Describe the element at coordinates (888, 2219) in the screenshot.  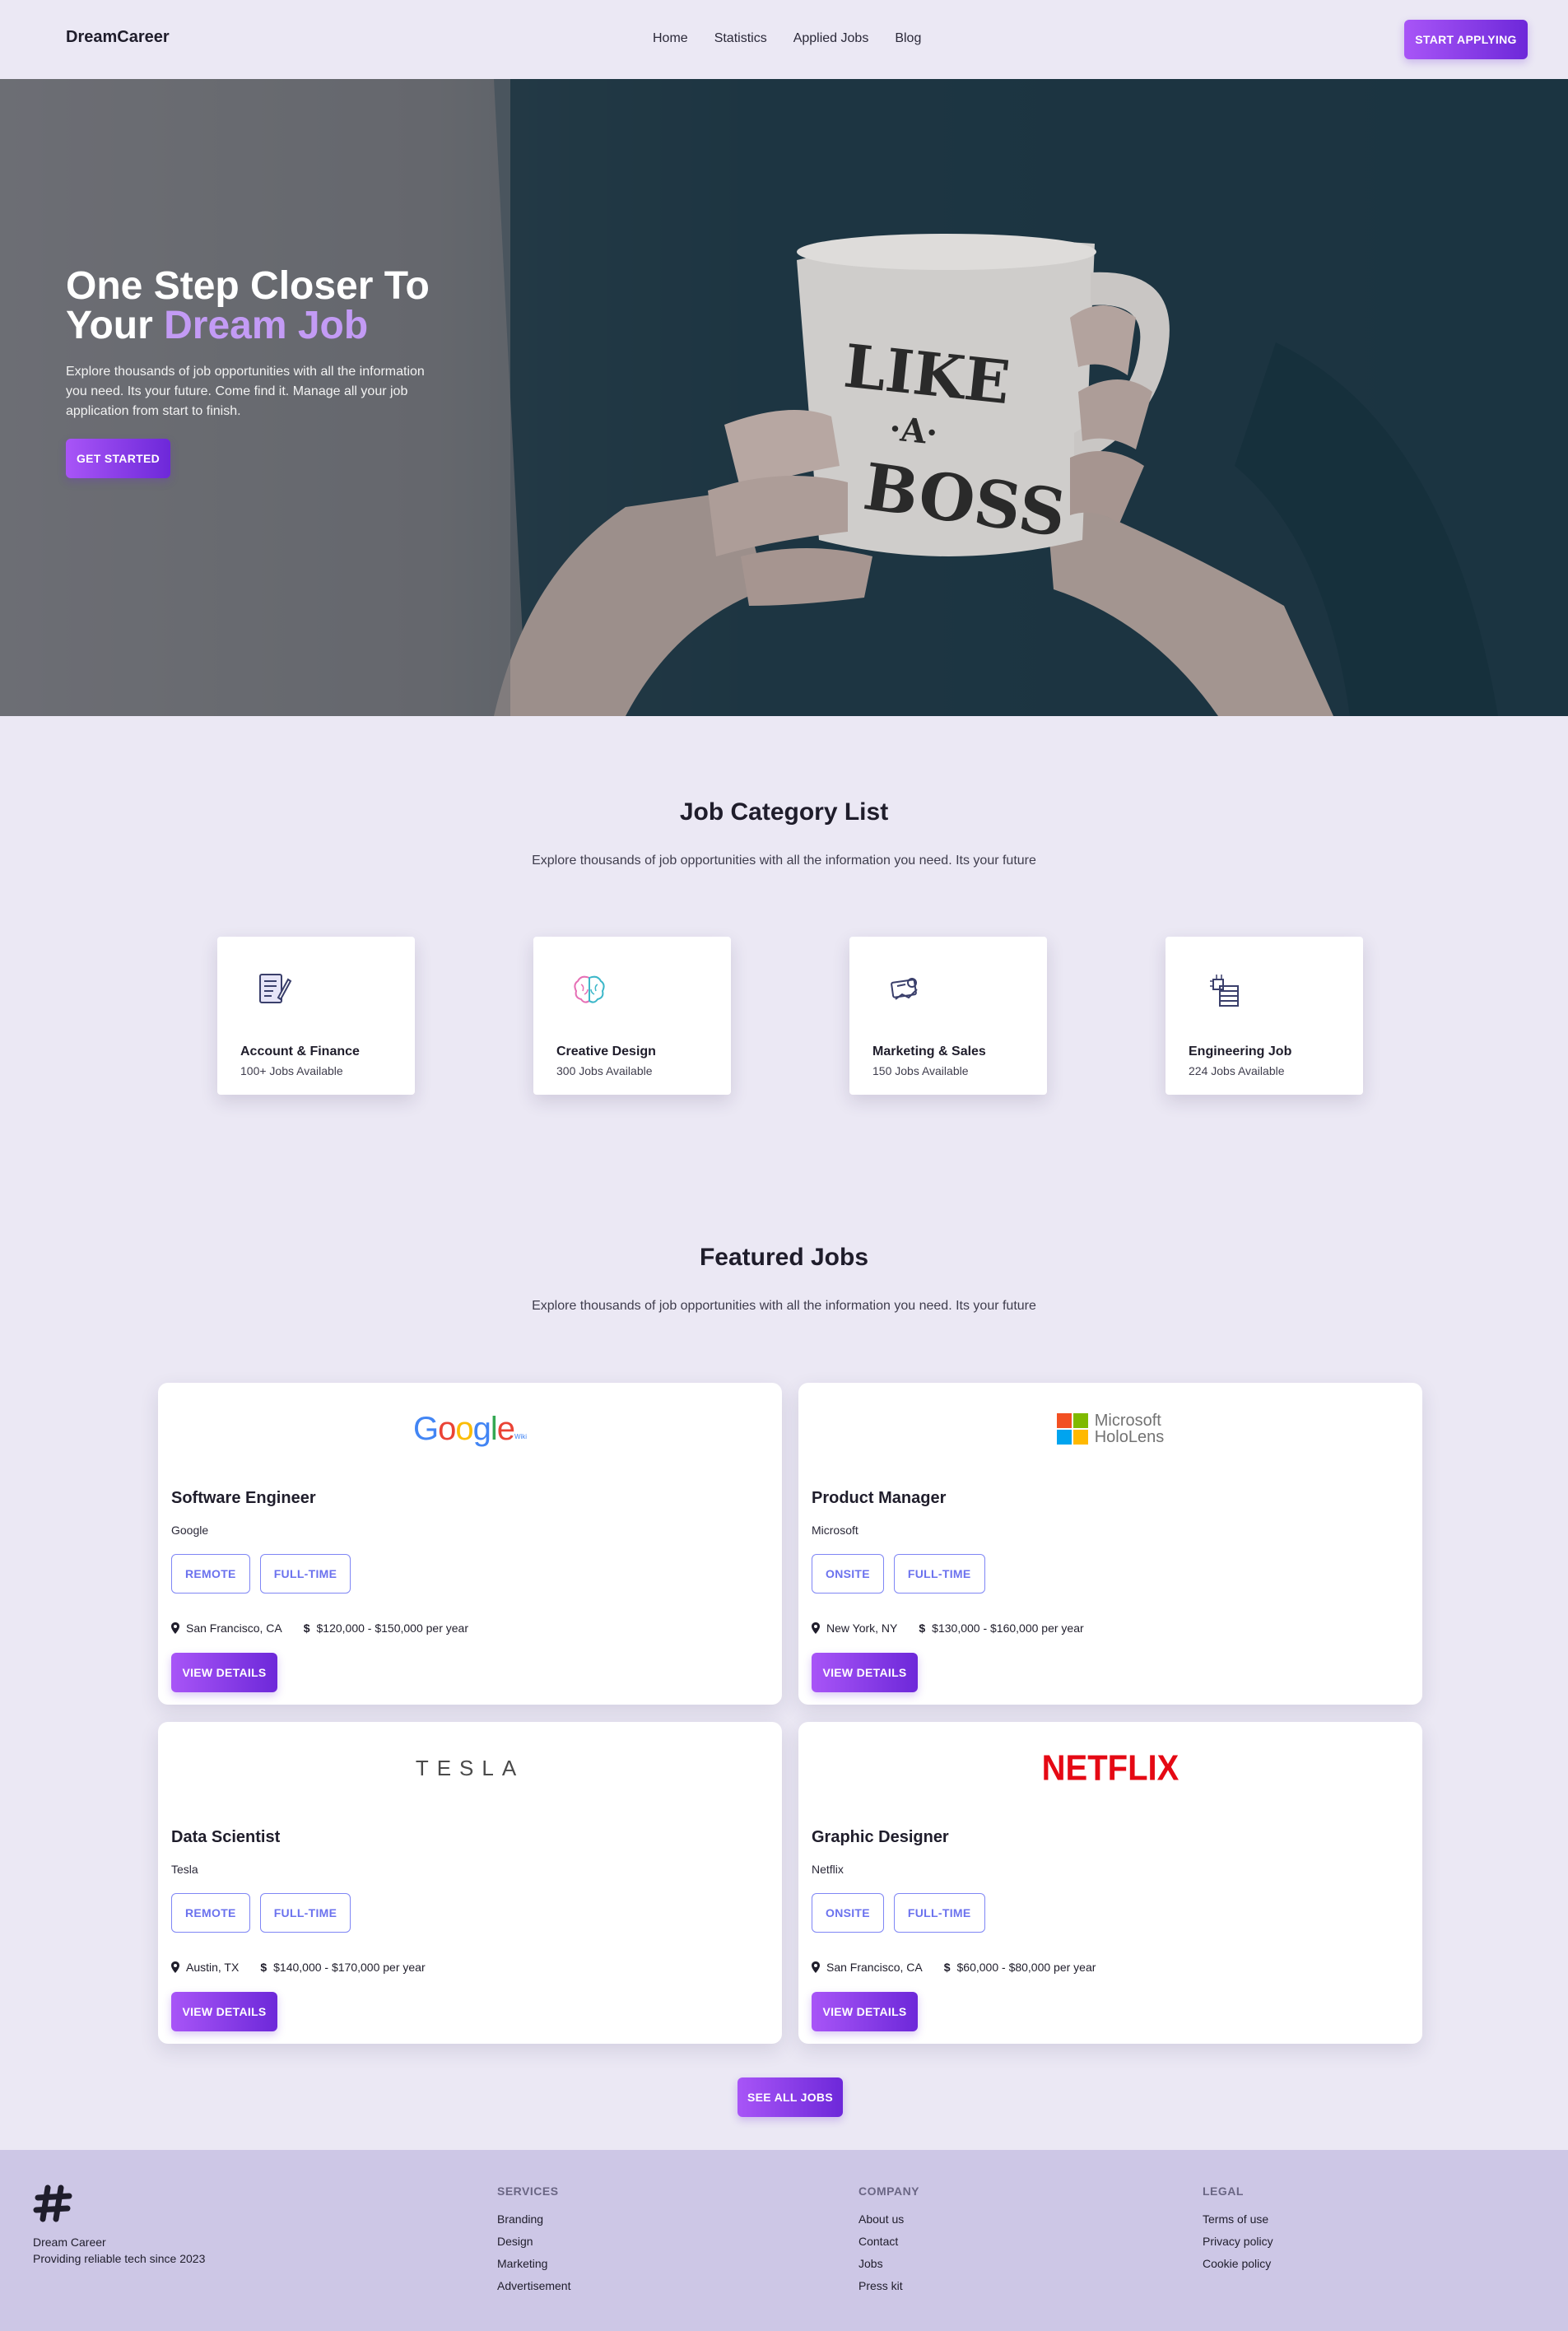
I see `footer-link-about: About us` at that location.